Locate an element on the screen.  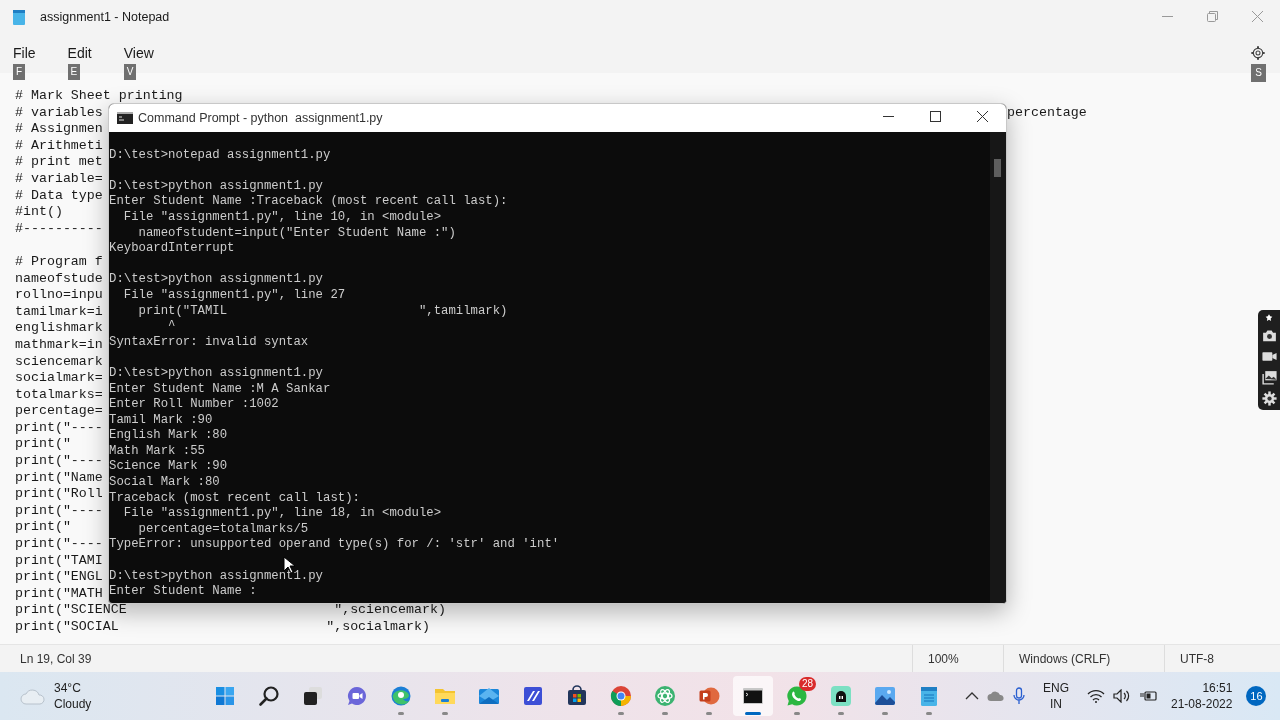
input-language: ENG is located at coordinates (1056, 688).